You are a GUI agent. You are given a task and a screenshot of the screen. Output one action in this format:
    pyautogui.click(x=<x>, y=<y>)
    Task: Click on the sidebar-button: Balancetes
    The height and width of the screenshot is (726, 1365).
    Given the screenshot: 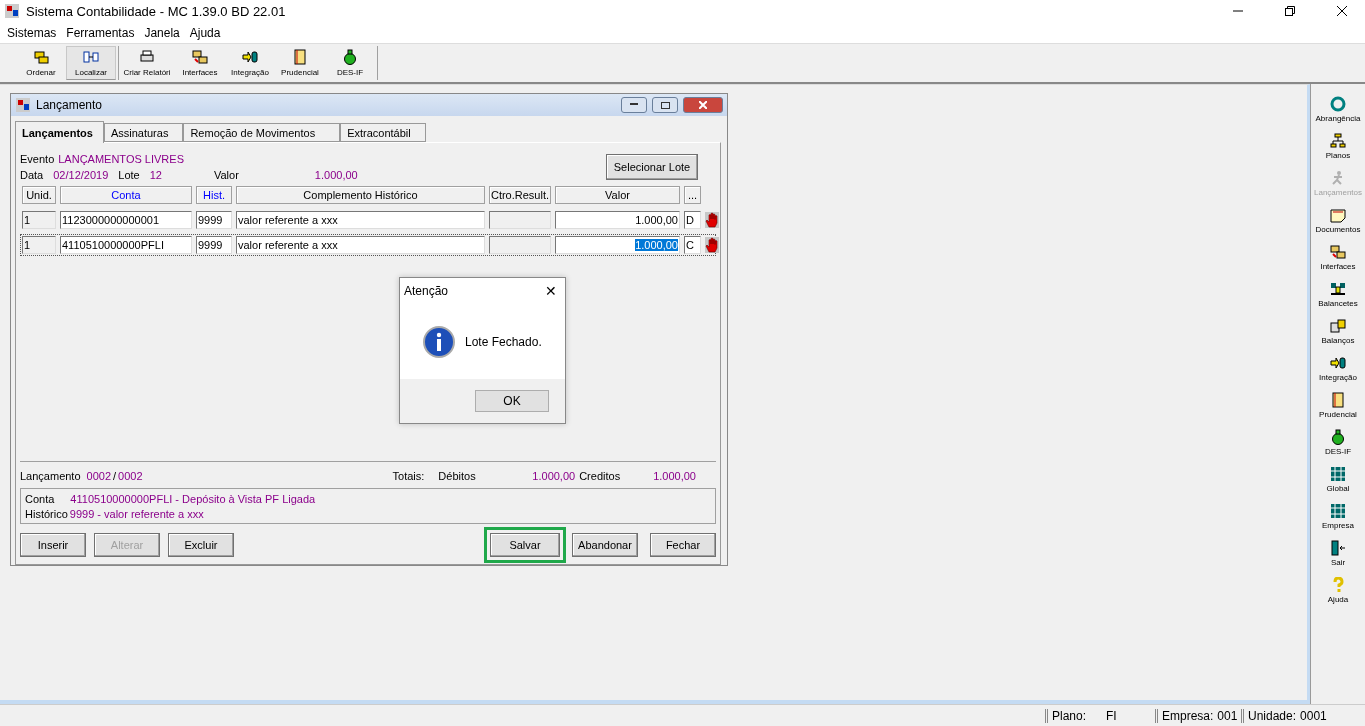 What is the action you would take?
    pyautogui.click(x=1338, y=298)
    